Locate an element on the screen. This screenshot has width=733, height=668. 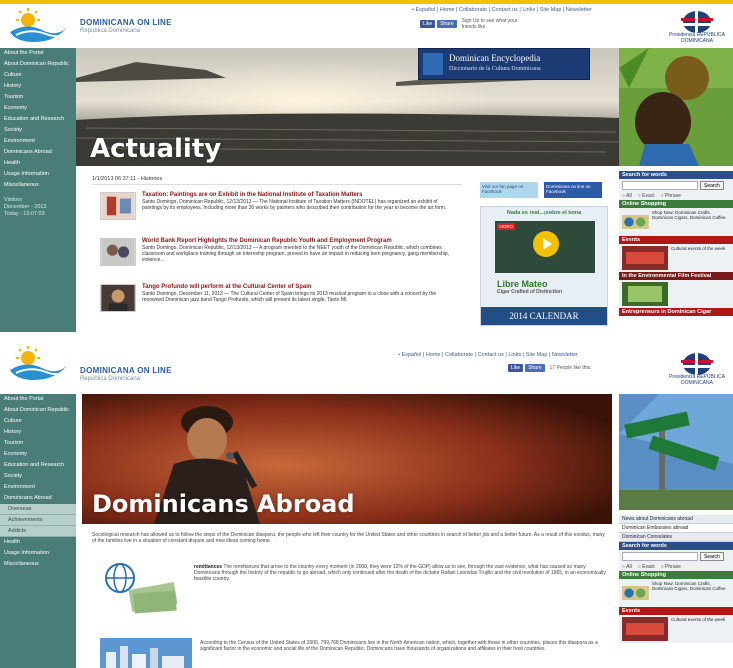
film-thumbnail is located at coordinates (645, 294).